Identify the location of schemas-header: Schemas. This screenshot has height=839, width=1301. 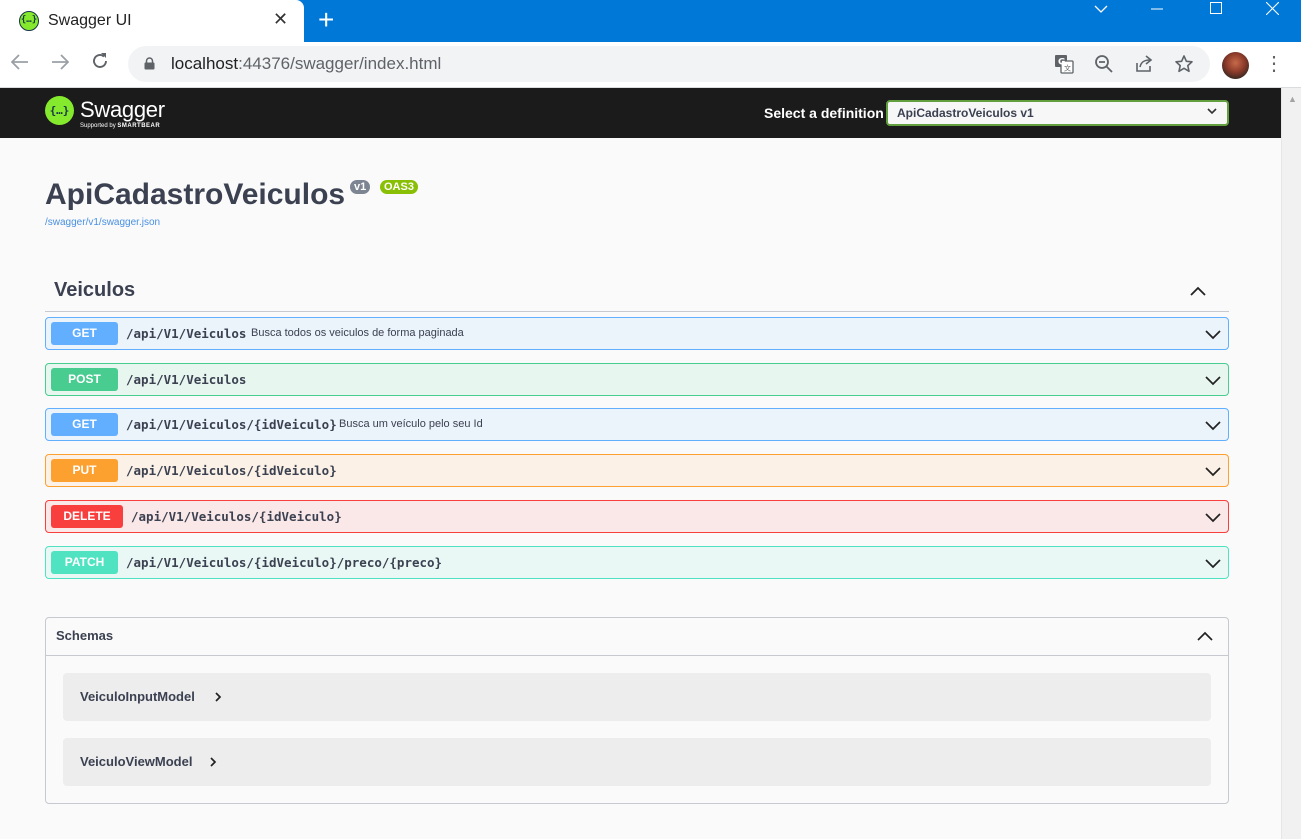
(637, 637).